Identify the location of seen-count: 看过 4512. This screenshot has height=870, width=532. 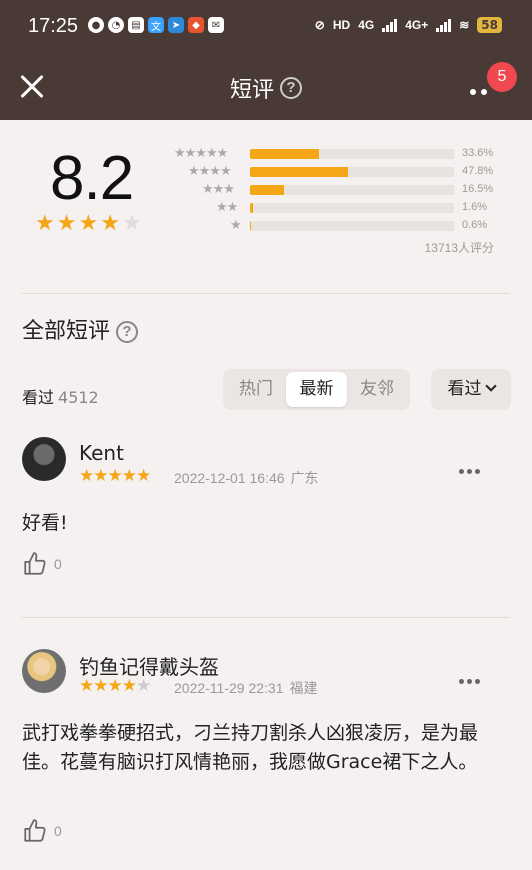
(60, 396).